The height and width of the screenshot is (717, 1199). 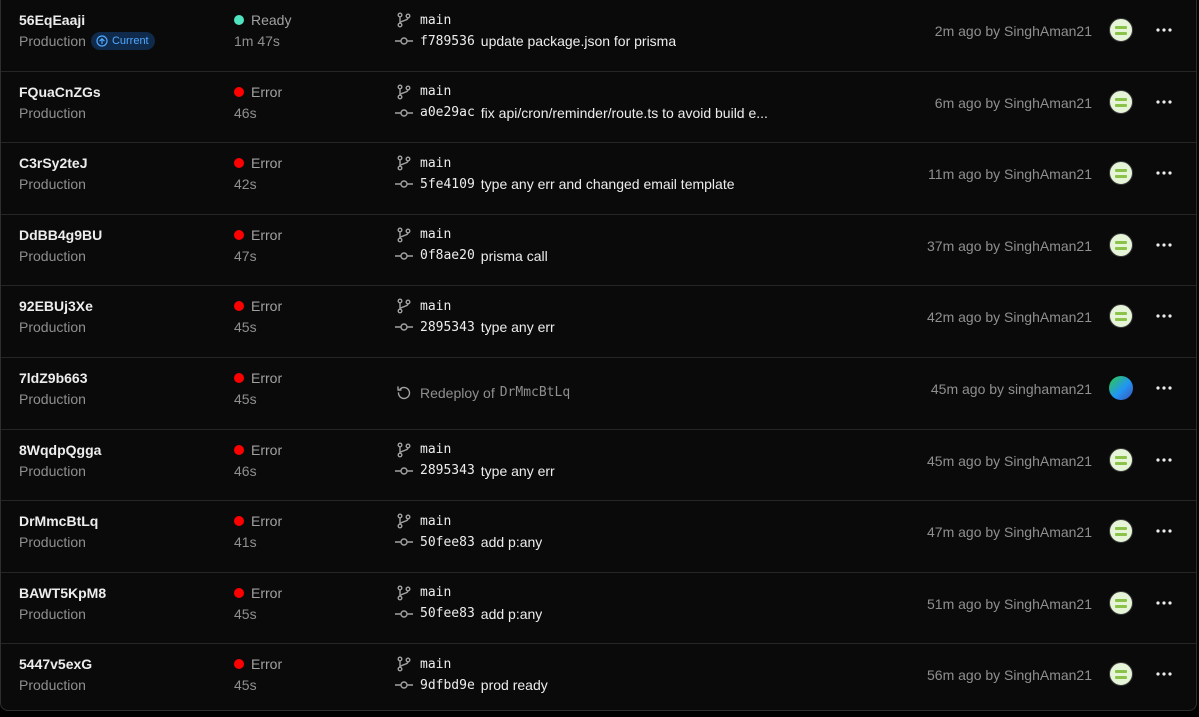 I want to click on deployment-id: C3rSy2teJ, so click(x=53, y=163).